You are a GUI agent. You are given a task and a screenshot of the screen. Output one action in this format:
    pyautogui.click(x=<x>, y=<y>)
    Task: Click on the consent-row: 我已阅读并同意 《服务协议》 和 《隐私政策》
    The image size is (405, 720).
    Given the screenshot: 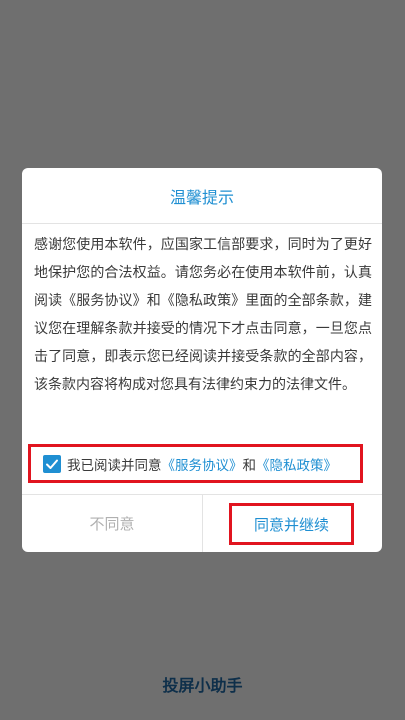 What is the action you would take?
    pyautogui.click(x=195, y=463)
    